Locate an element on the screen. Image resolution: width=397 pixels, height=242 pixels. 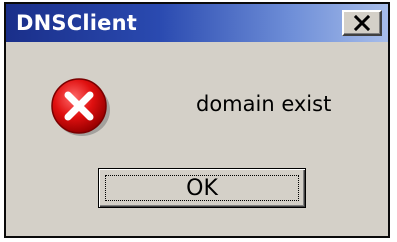
ok-button-label: OK is located at coordinates (202, 188).